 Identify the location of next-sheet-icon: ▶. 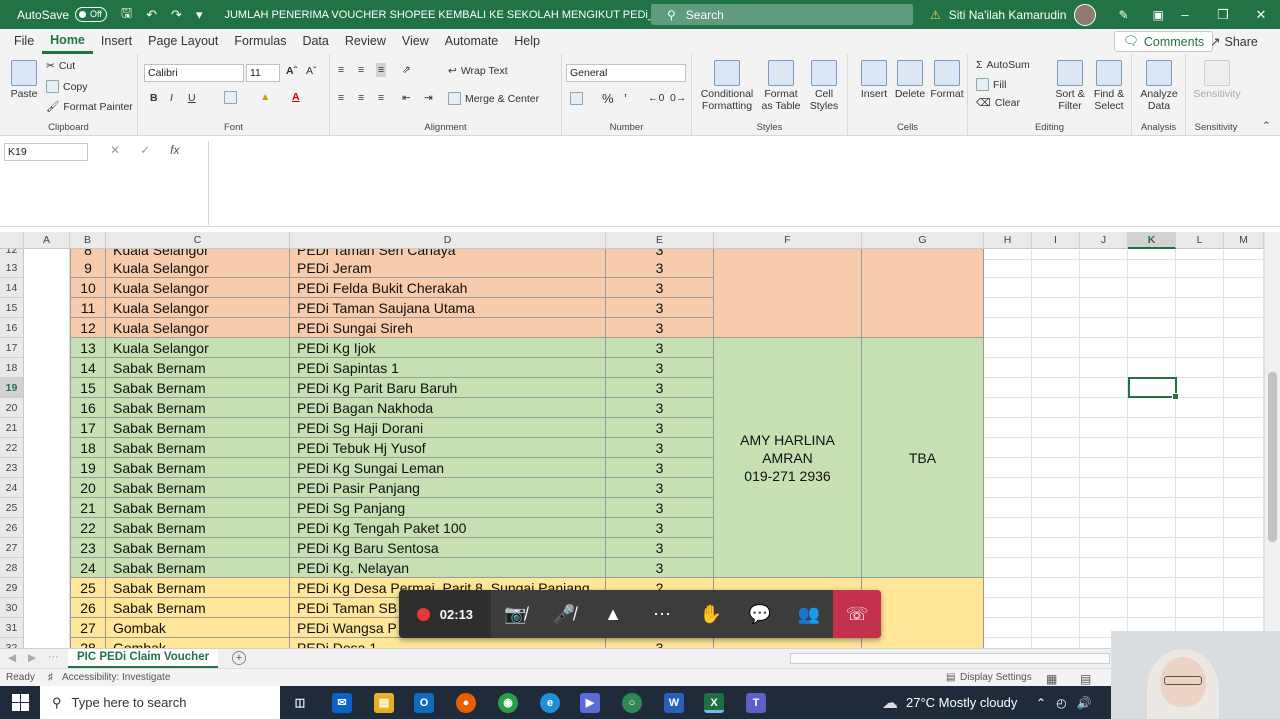
(32, 658).